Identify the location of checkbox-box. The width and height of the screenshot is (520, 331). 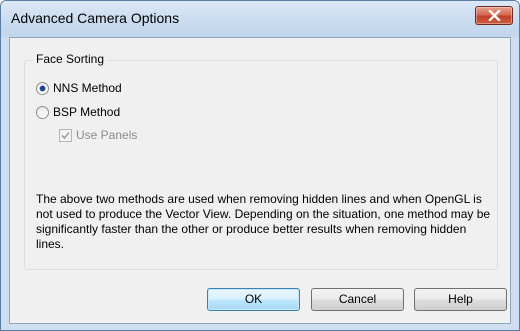
(65, 135).